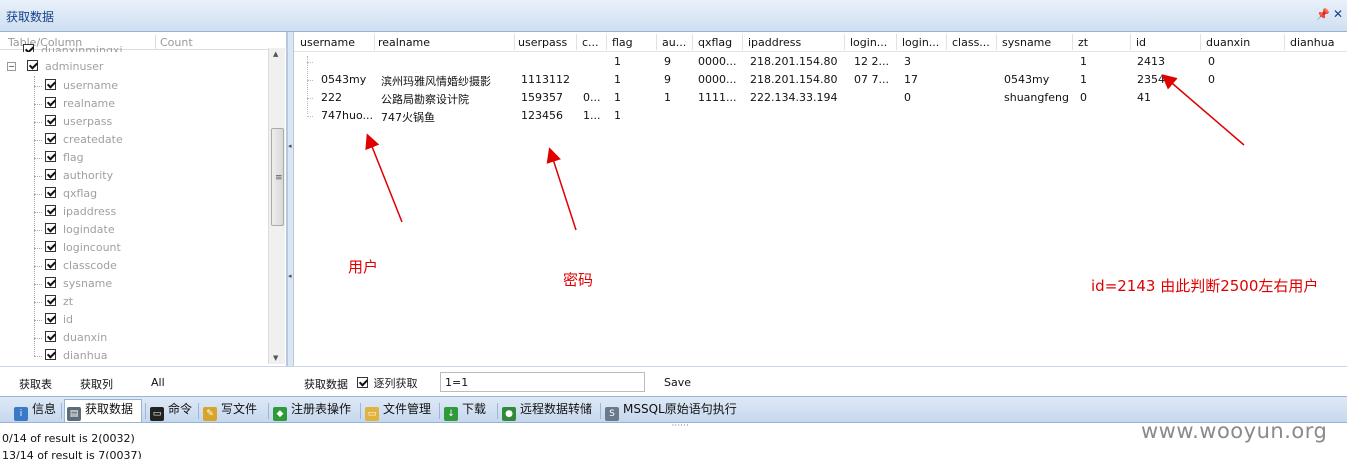 This screenshot has width=1347, height=459. Describe the element at coordinates (326, 384) in the screenshot. I see `get-data-button: 获取数据` at that location.